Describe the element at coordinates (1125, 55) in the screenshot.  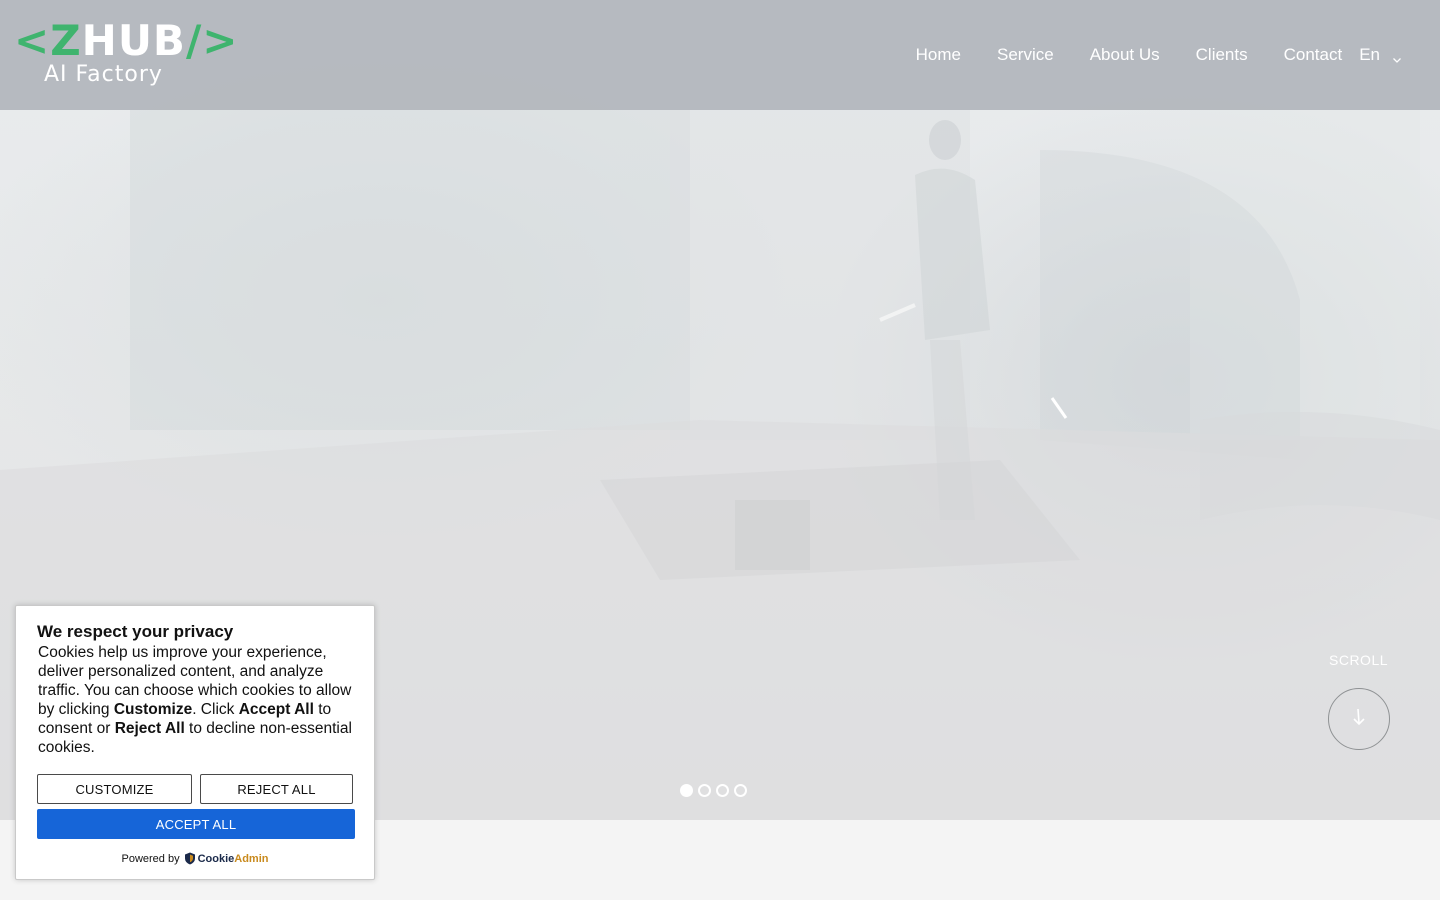
I see `nav-about-us: About Us` at that location.